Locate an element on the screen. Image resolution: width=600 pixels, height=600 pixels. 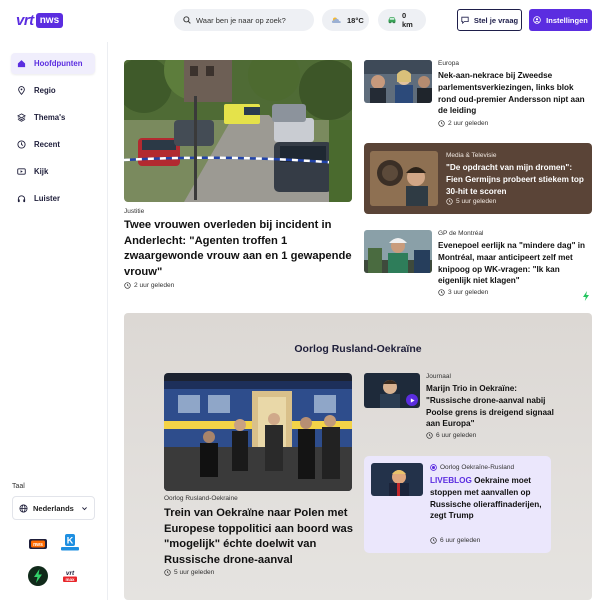
article-time: 3 uur geleden is located at coordinates (463, 292).